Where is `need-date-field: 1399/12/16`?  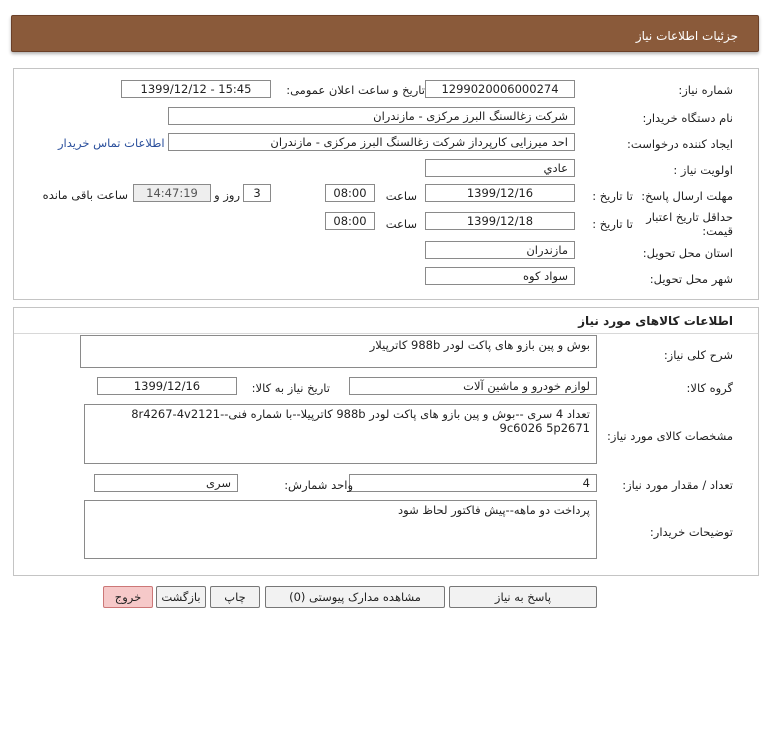
need-date-field: 1399/12/16 is located at coordinates (167, 386).